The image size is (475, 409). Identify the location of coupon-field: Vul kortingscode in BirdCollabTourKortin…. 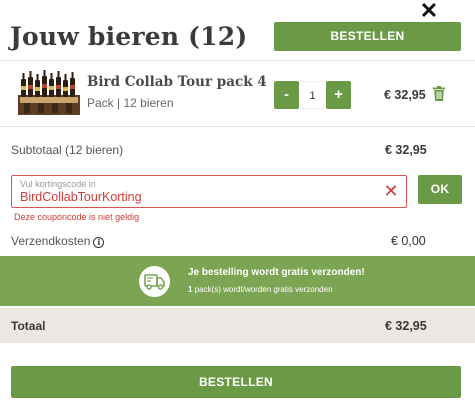
(209, 191).